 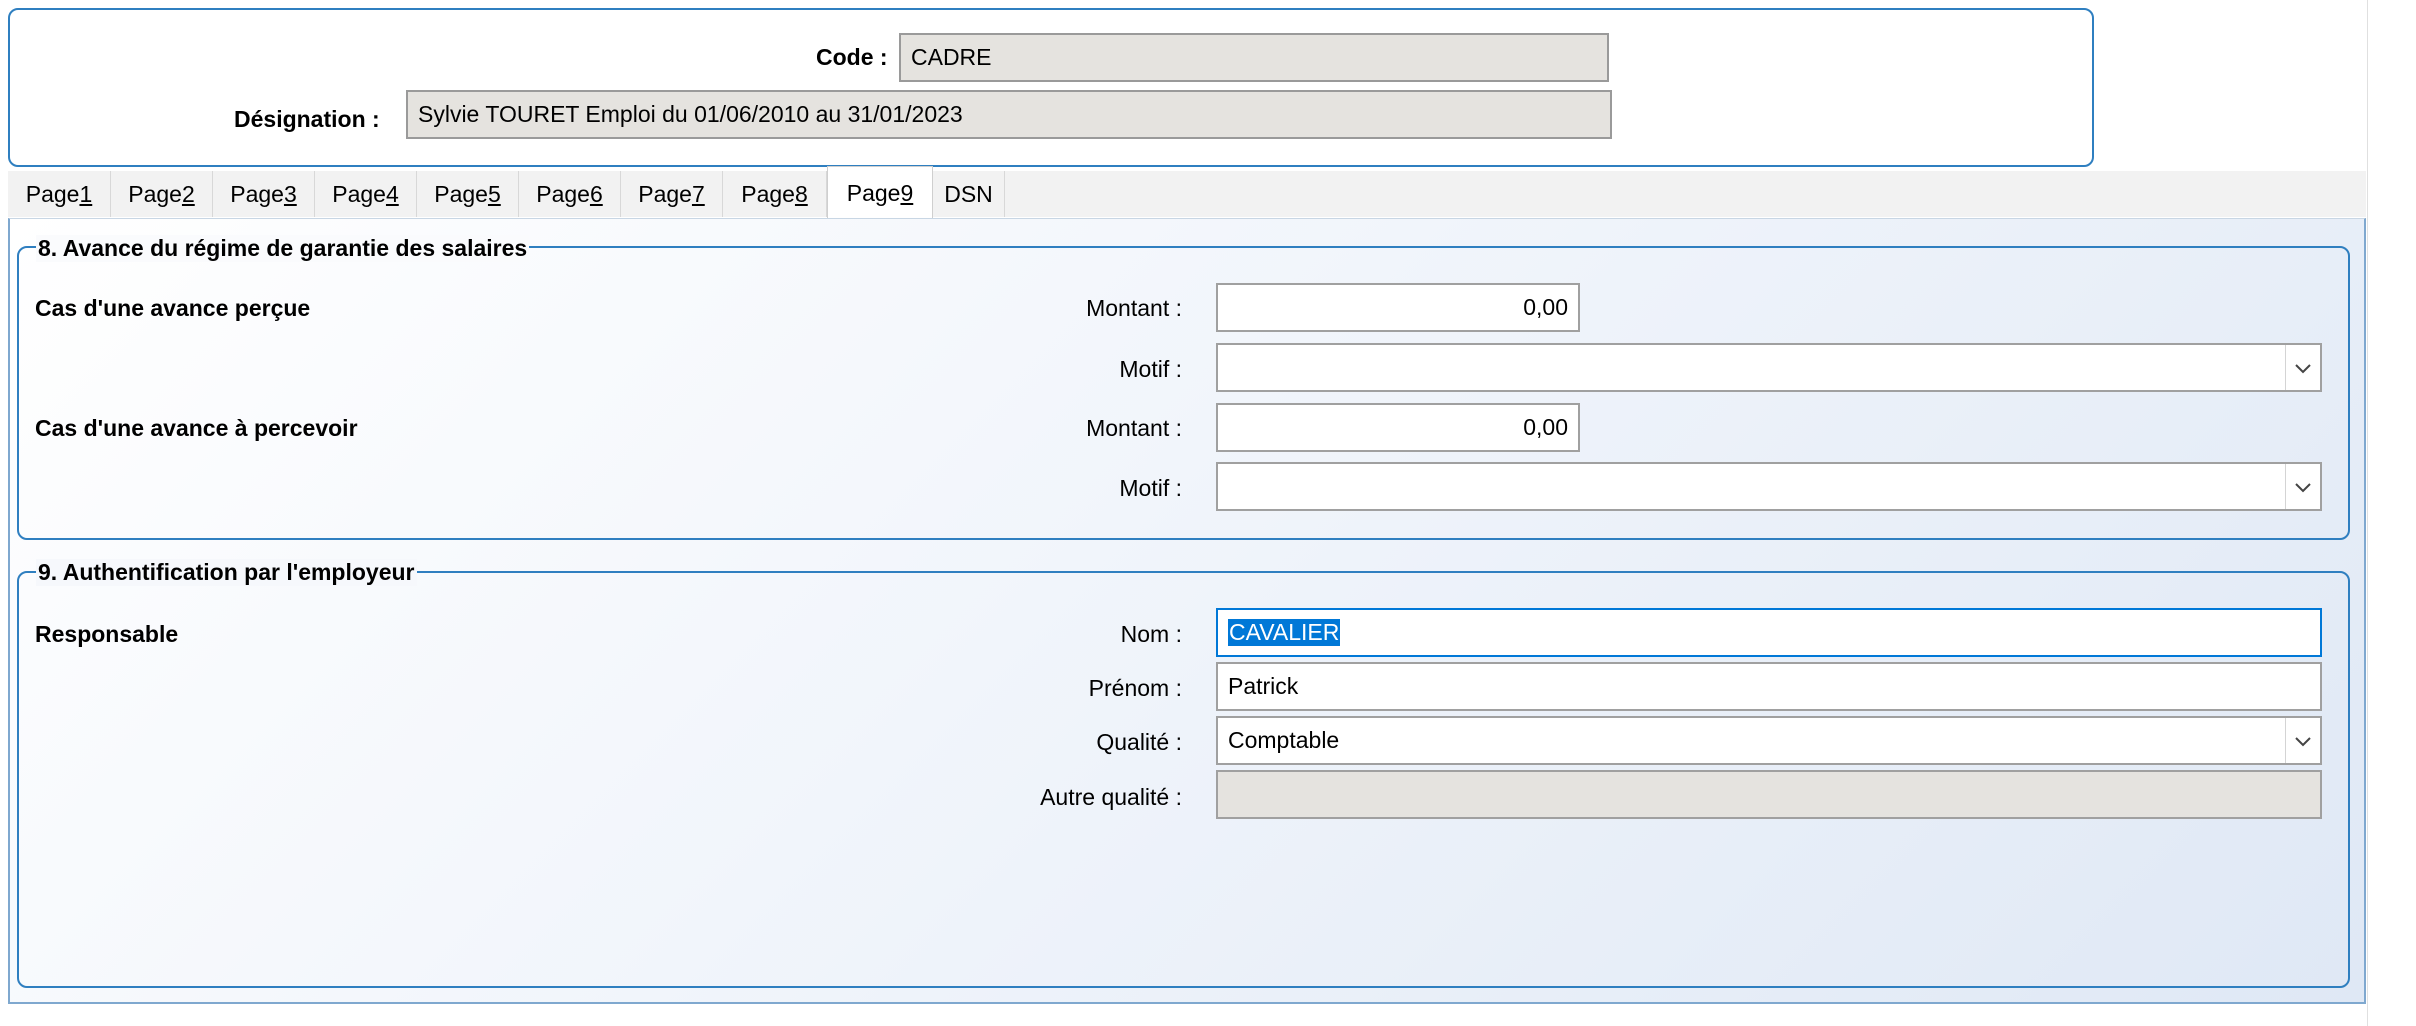 What do you see at coordinates (366, 194) in the screenshot?
I see `tab-page-4: Page 4` at bounding box center [366, 194].